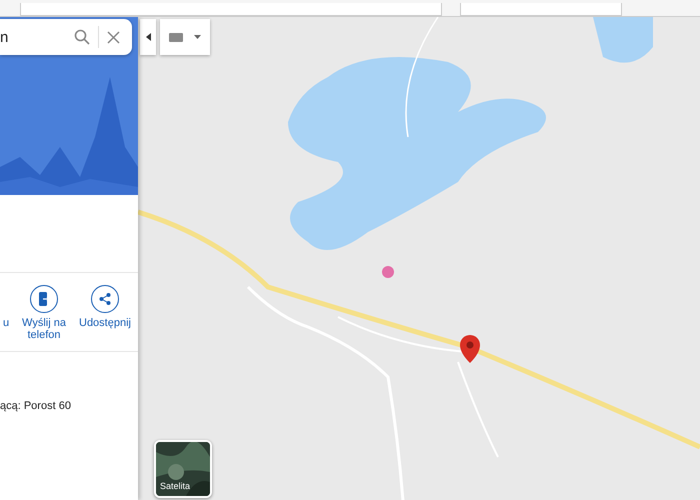 This screenshot has width=700, height=500. Describe the element at coordinates (105, 299) in the screenshot. I see `share-icon` at that location.